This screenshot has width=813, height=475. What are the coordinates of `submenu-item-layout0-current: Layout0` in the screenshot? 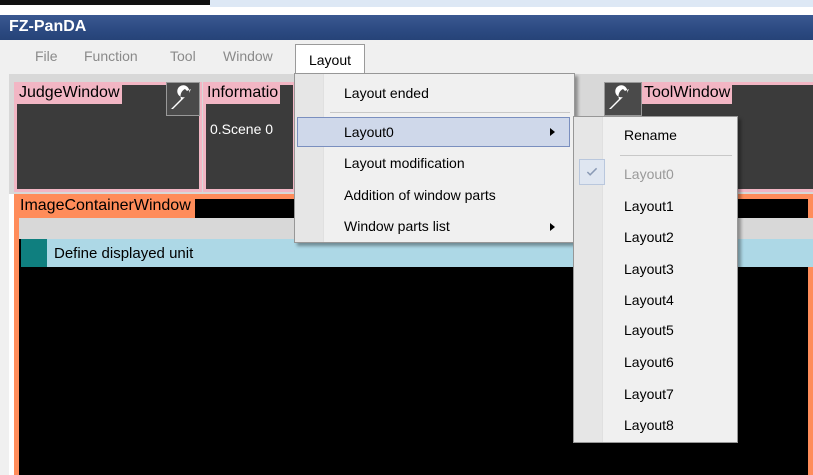 It's located at (649, 174).